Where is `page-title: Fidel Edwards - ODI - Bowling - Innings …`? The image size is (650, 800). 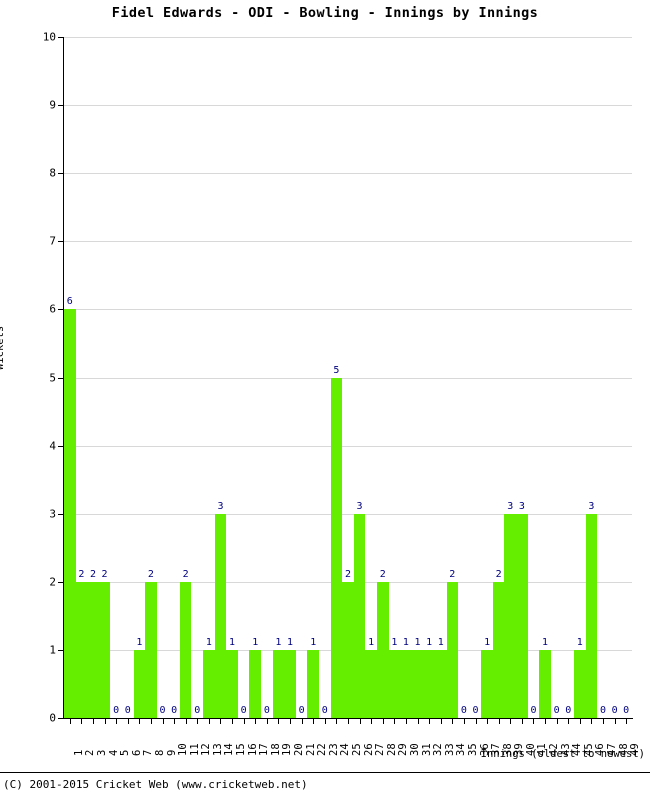 page-title: Fidel Edwards - ODI - Bowling - Innings … is located at coordinates (325, 13).